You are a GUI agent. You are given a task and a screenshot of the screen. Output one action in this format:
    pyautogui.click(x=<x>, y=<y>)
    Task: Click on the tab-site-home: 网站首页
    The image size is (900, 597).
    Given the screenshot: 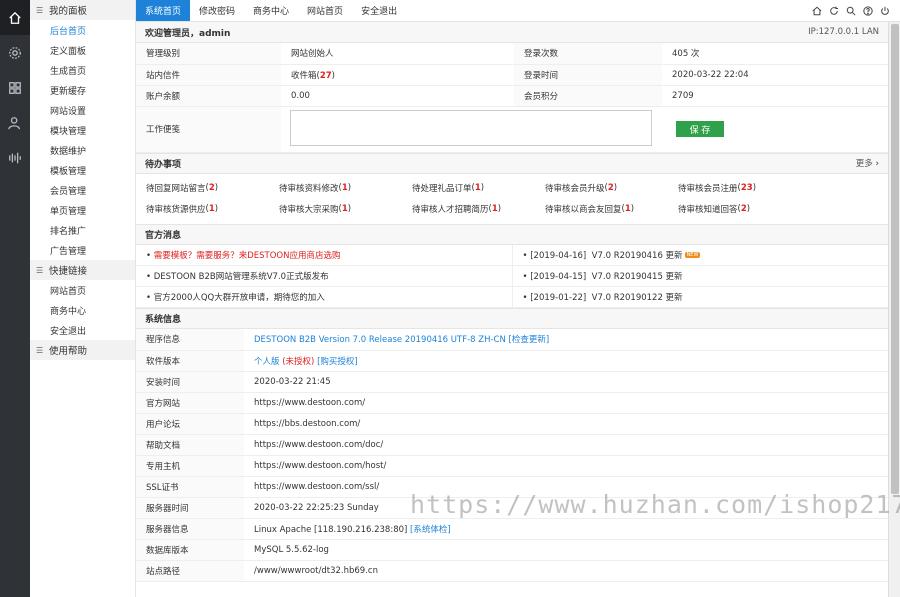 What is the action you would take?
    pyautogui.click(x=325, y=10)
    